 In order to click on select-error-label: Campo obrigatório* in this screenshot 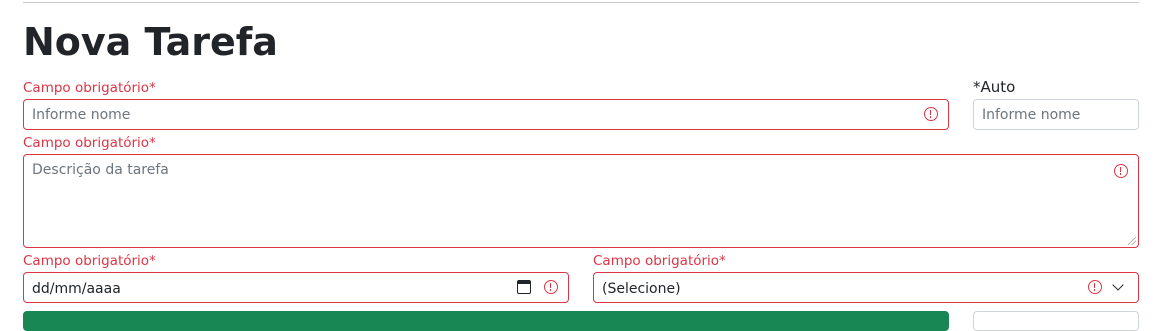, I will do `click(659, 261)`.